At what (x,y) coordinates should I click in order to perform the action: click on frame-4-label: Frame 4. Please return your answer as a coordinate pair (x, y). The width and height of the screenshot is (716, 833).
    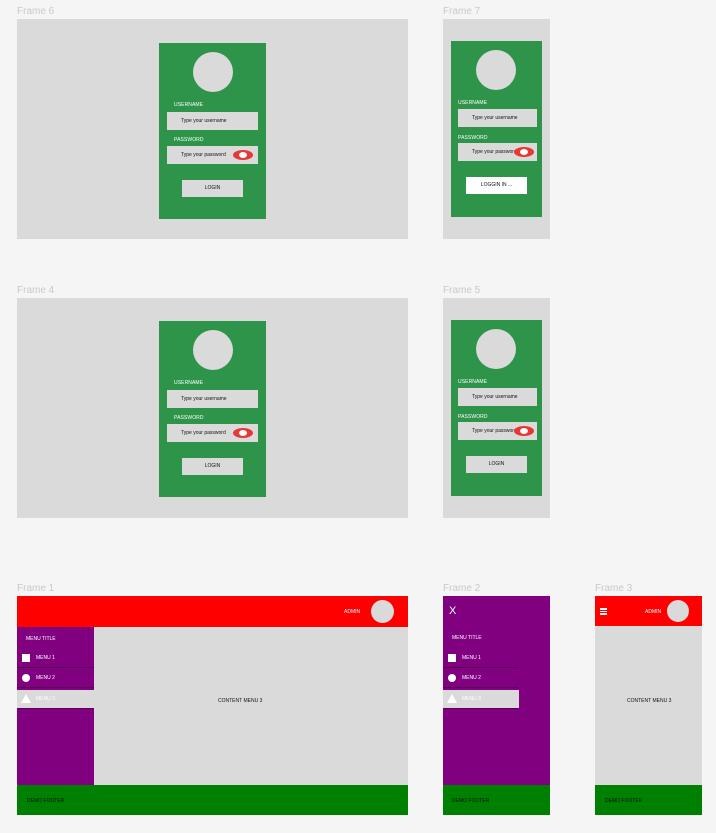
    Looking at the image, I should click on (36, 290).